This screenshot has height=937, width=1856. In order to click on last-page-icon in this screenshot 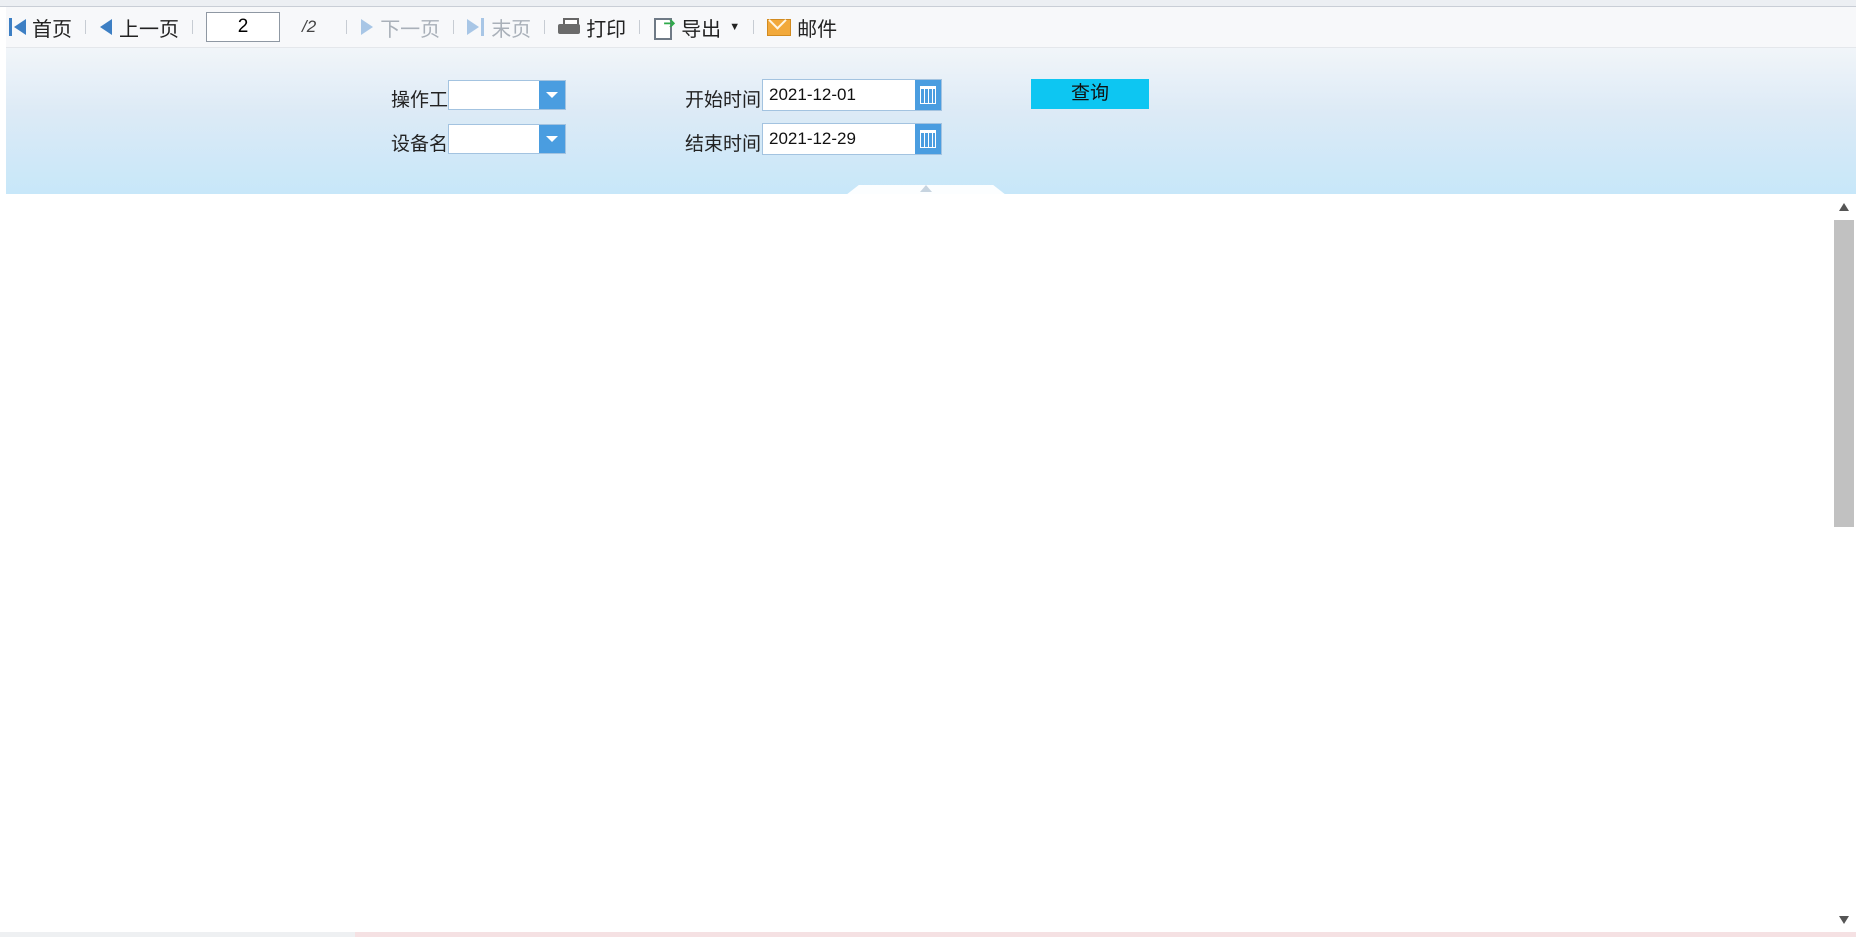, I will do `click(476, 27)`.